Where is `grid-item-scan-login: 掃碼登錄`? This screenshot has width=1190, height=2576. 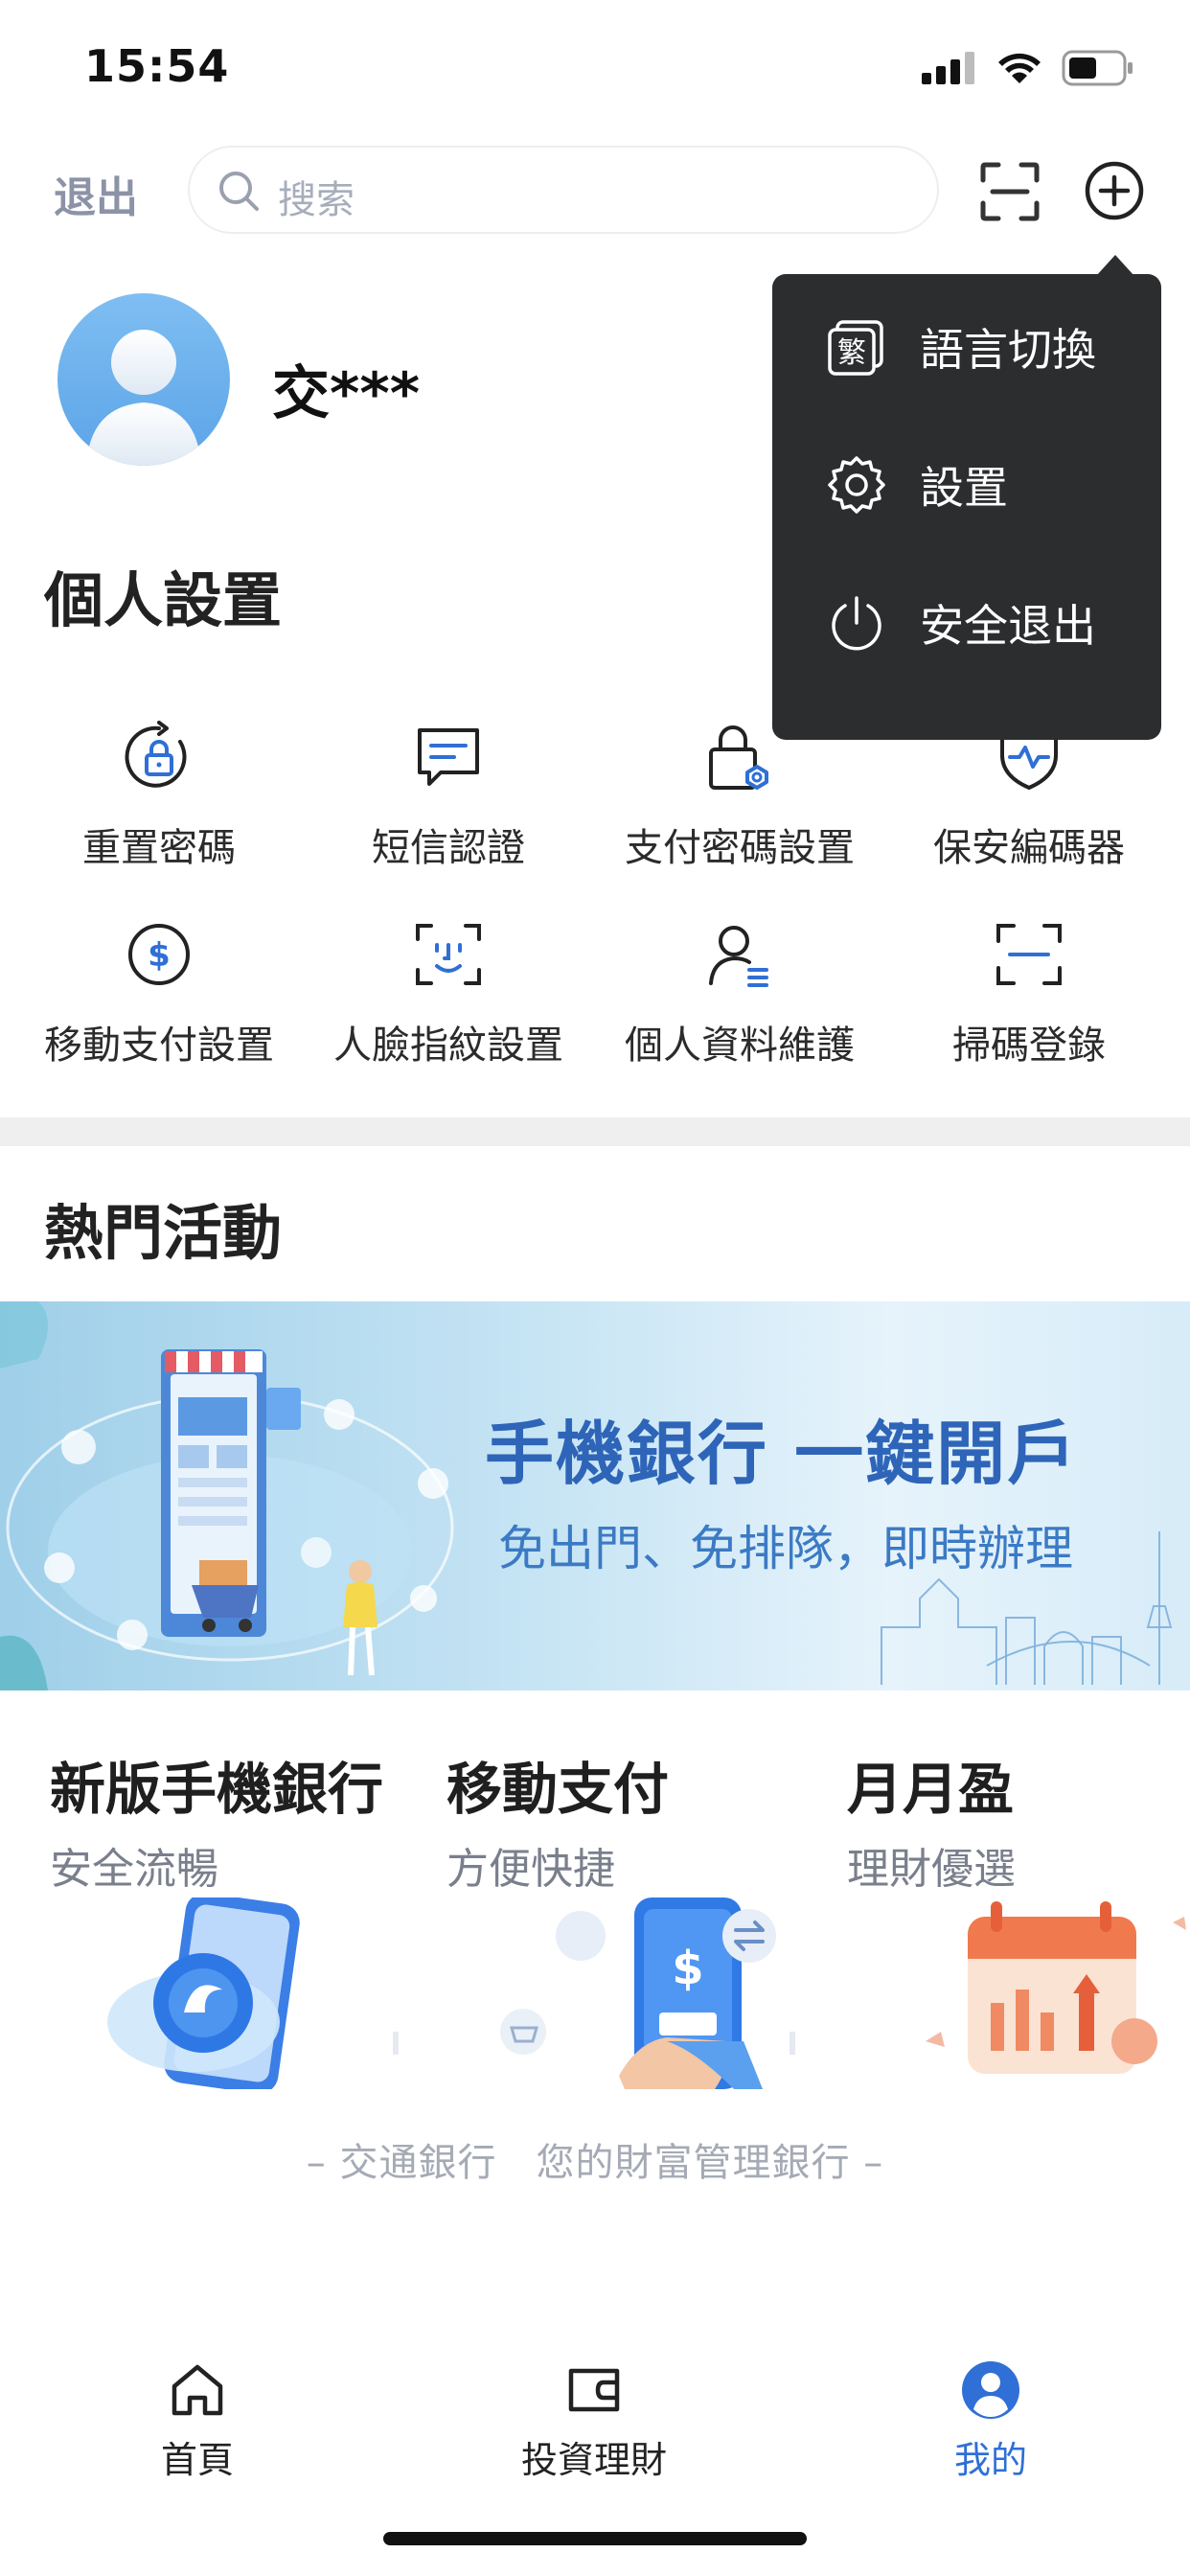
grid-item-scan-login: 掃碼登錄 is located at coordinates (1029, 1000).